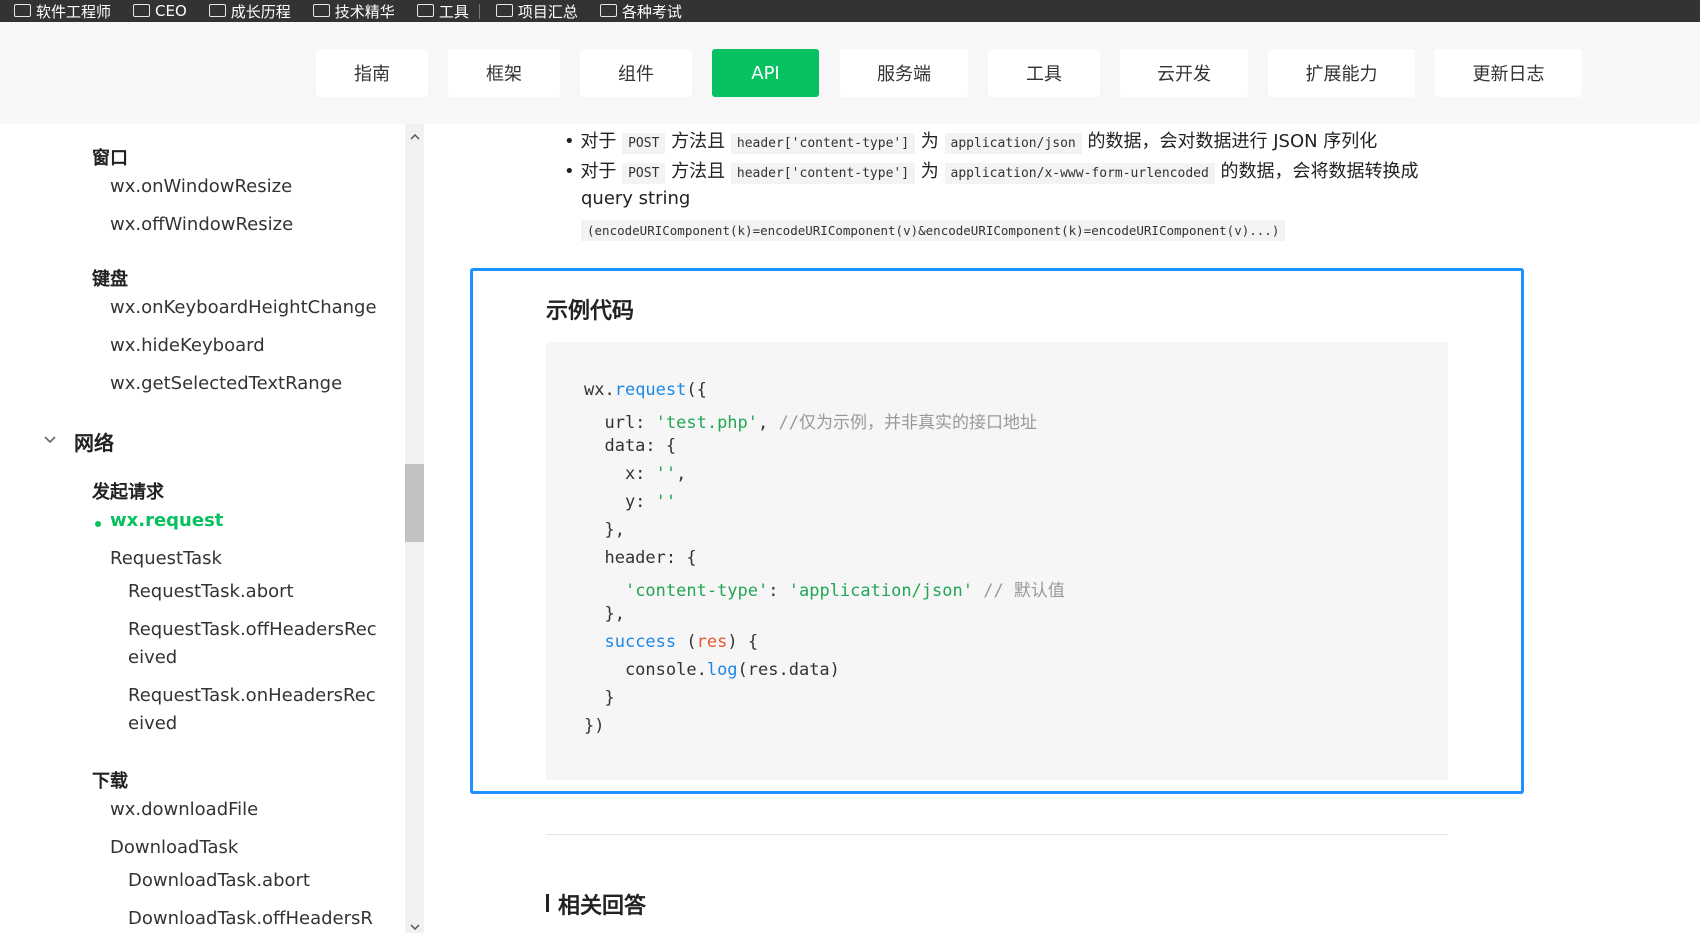 This screenshot has width=1700, height=937. Describe the element at coordinates (252, 695) in the screenshot. I see `sidebar-item: RequestTask.onHeadersRec` at that location.